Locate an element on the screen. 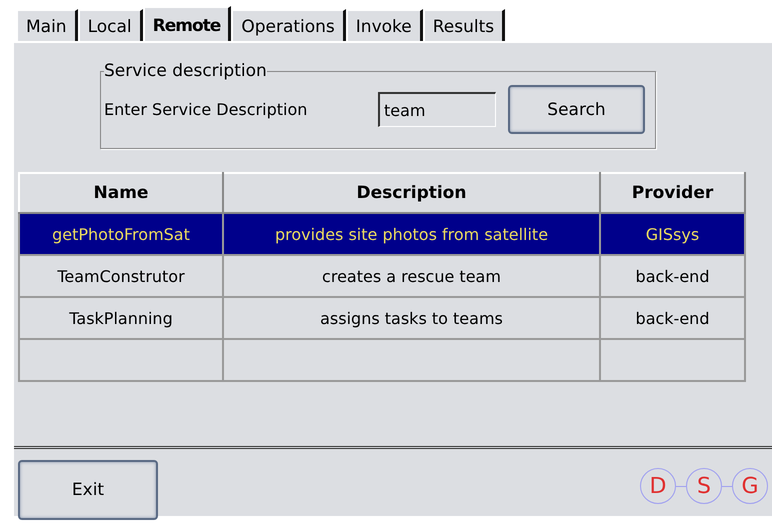 The image size is (772, 526). search-button: Search is located at coordinates (576, 109).